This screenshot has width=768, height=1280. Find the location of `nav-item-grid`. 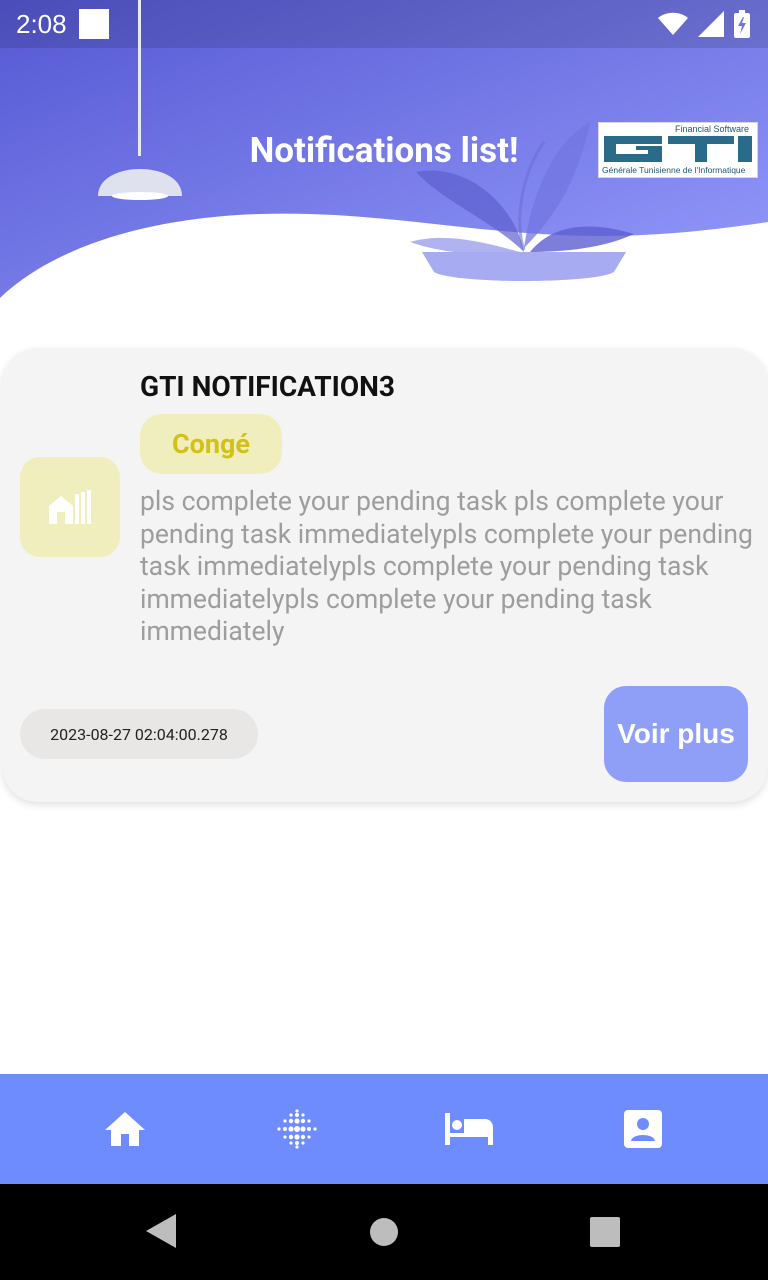

nav-item-grid is located at coordinates (297, 1129).